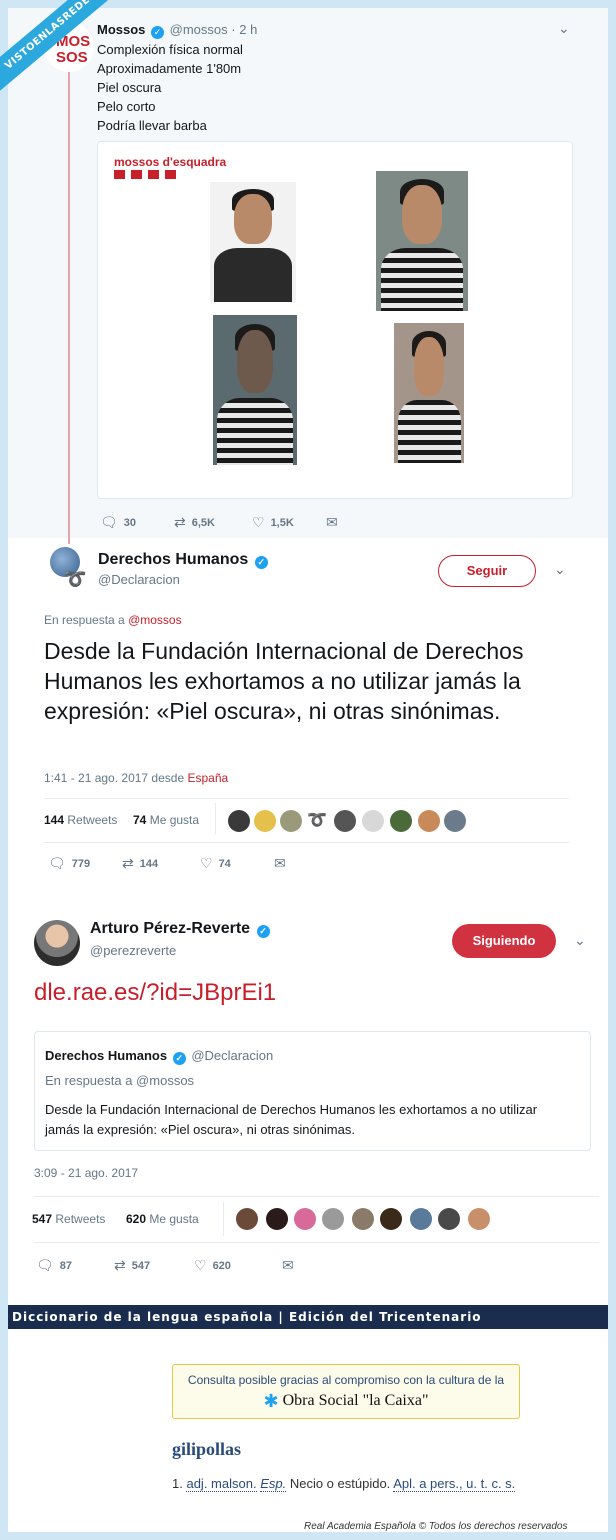 The image size is (616, 1540). Describe the element at coordinates (141, 1266) in the screenshot. I see `retweet-count: 547` at that location.